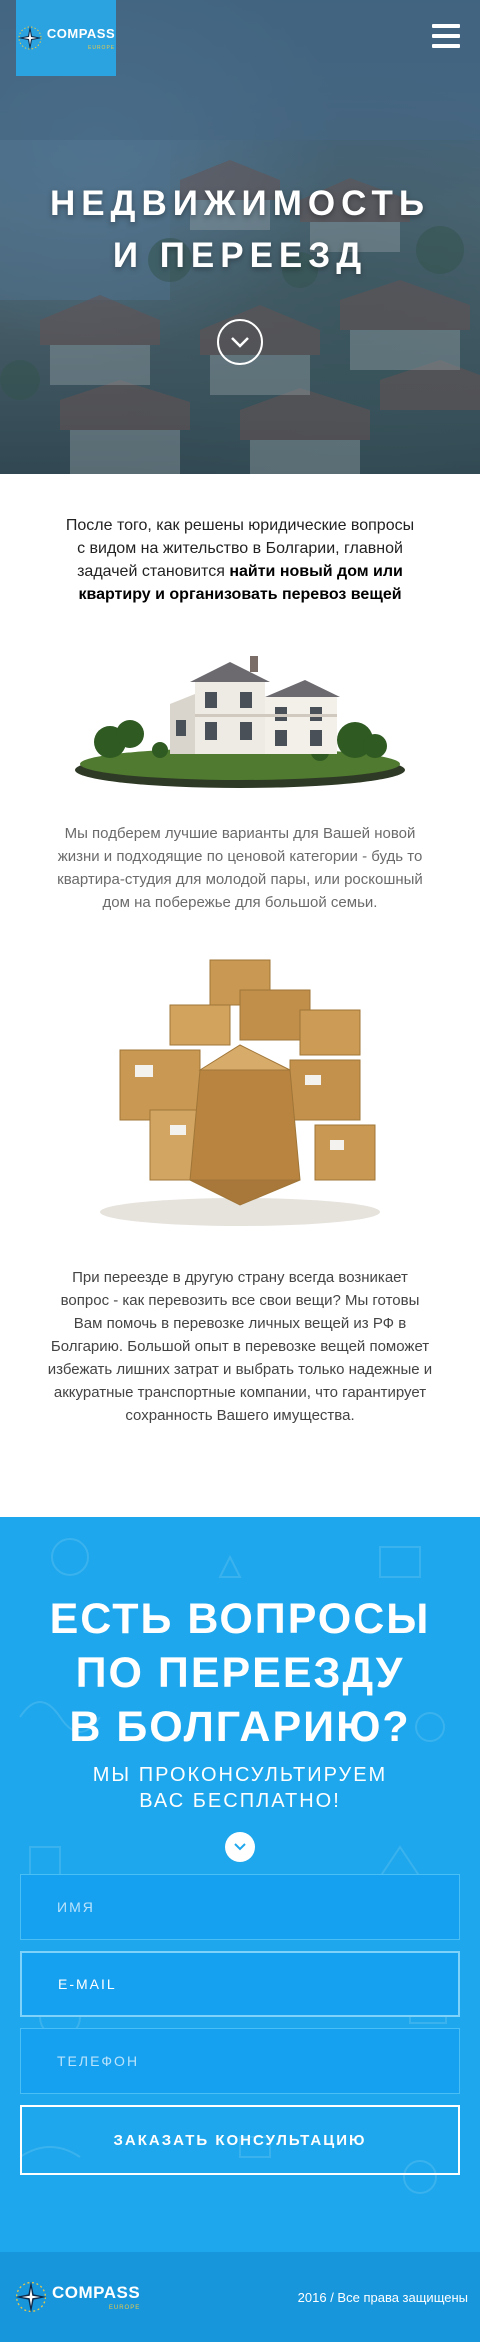  I want to click on phone-field, so click(240, 2061).